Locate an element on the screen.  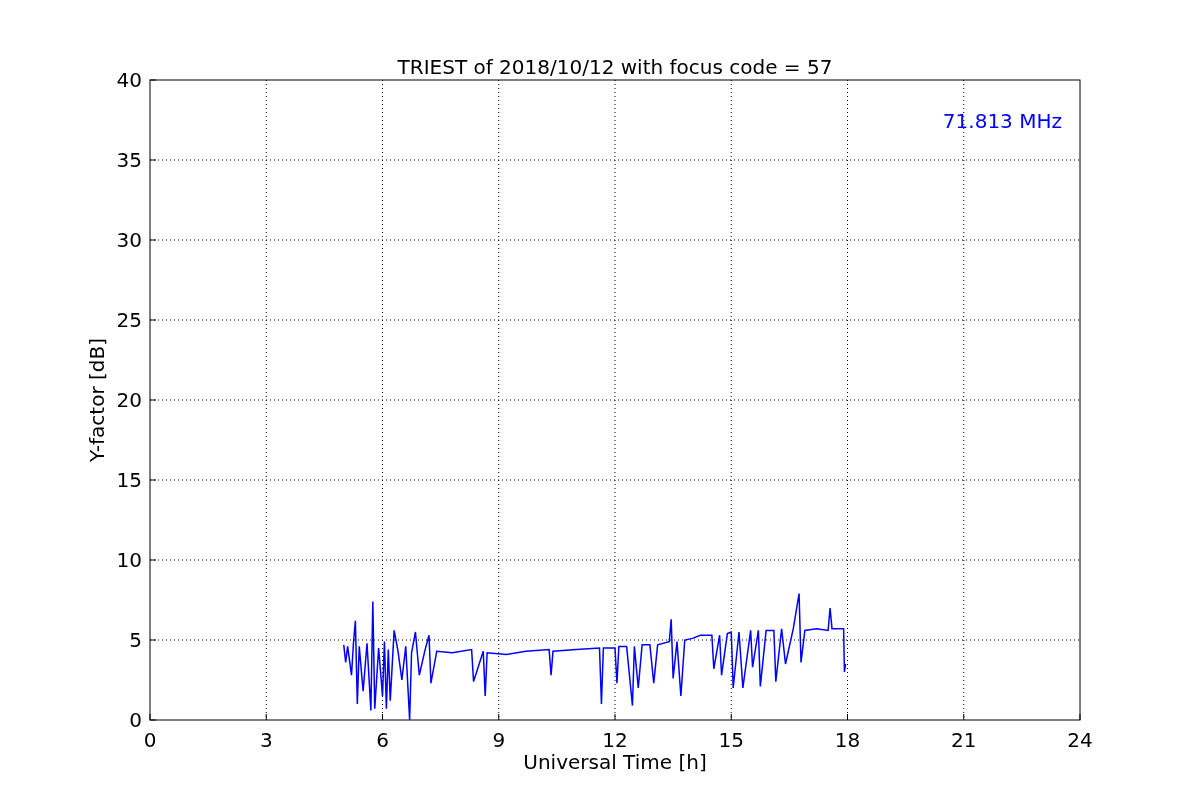
x-tick-label: 15 is located at coordinates (731, 740).